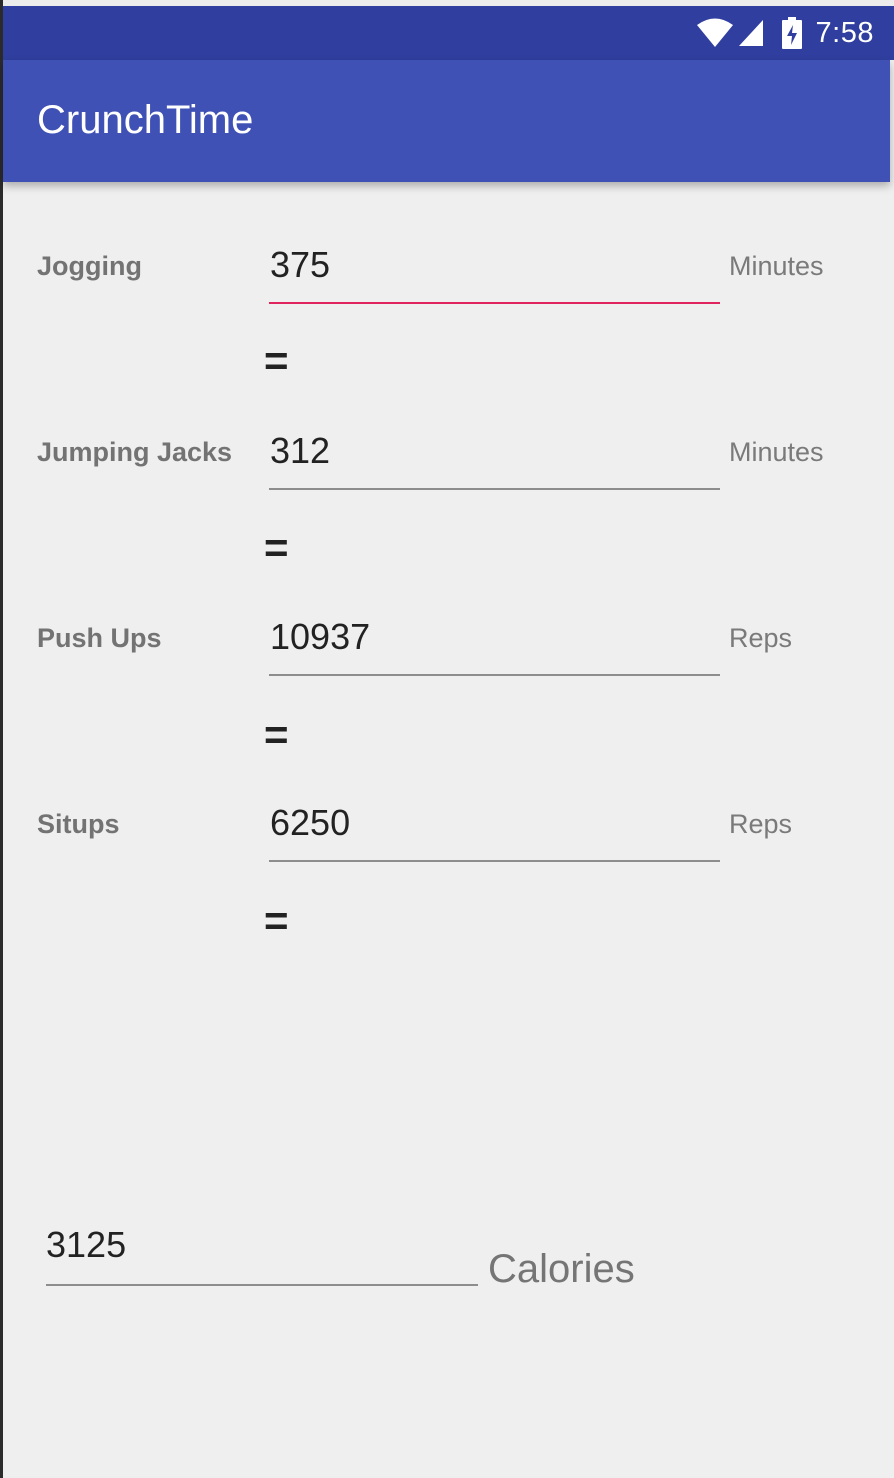 This screenshot has width=894, height=1478. Describe the element at coordinates (776, 266) in the screenshot. I see `jogging-unit: Minutes` at that location.